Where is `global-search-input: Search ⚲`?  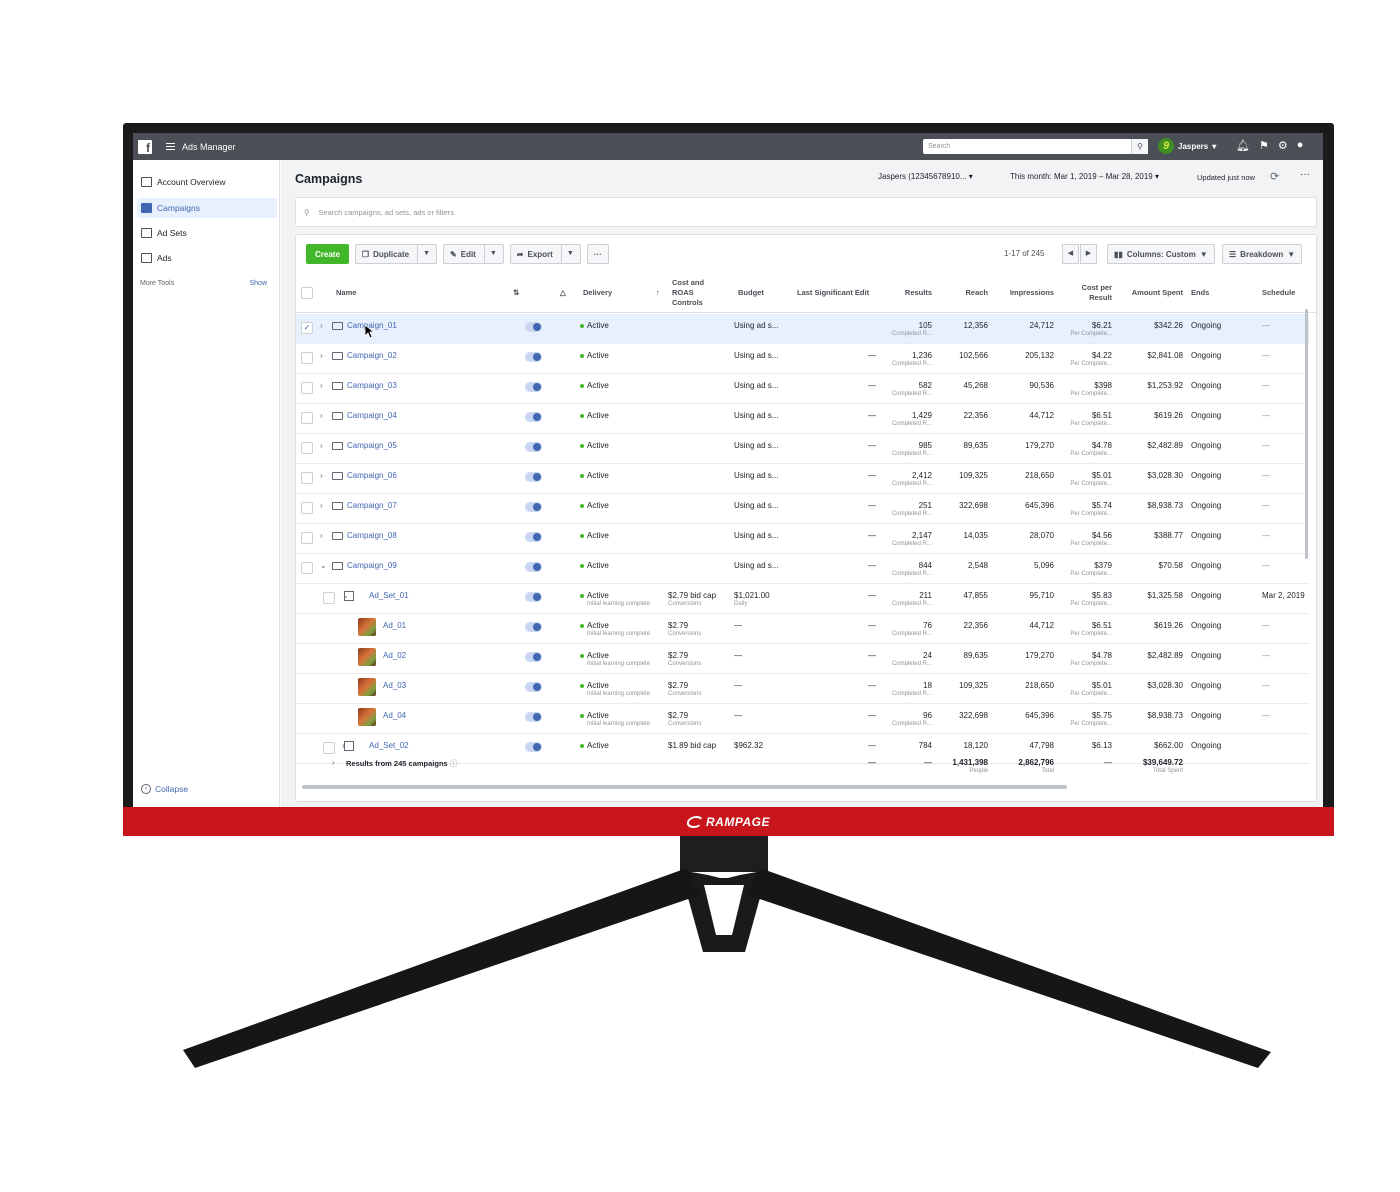
global-search-input: Search ⚲ is located at coordinates (1035, 146).